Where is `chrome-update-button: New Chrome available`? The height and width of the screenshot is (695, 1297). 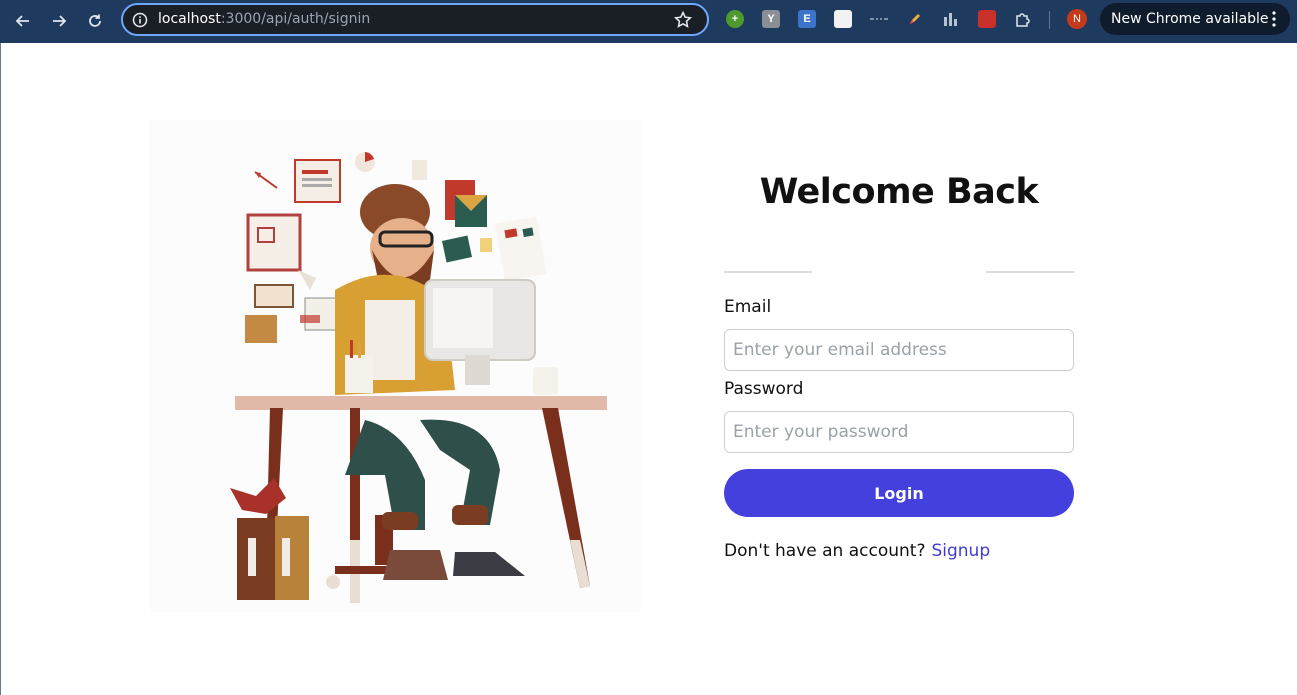
chrome-update-button: New Chrome available is located at coordinates (1195, 19).